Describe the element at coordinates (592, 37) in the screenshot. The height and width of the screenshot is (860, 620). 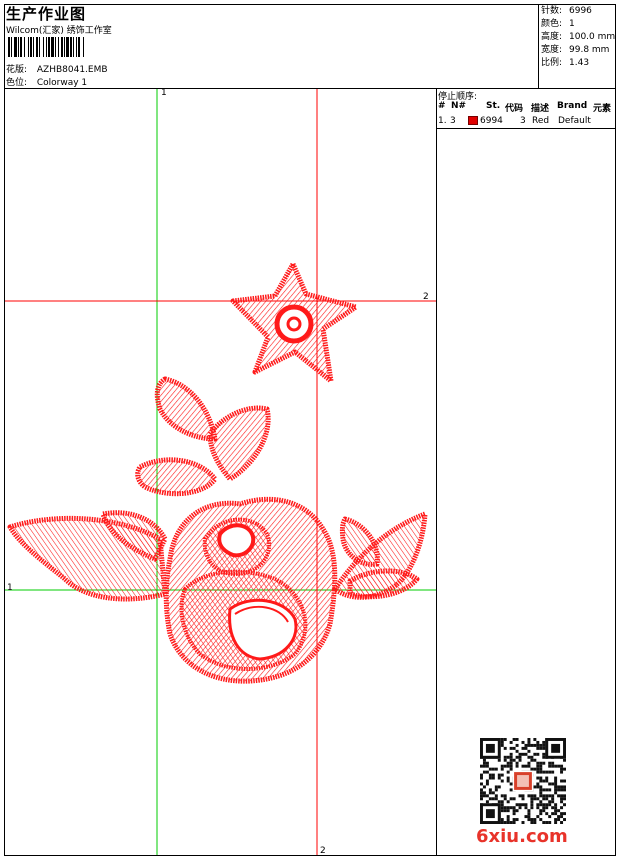
I see `height-value: 100.0 mm` at that location.